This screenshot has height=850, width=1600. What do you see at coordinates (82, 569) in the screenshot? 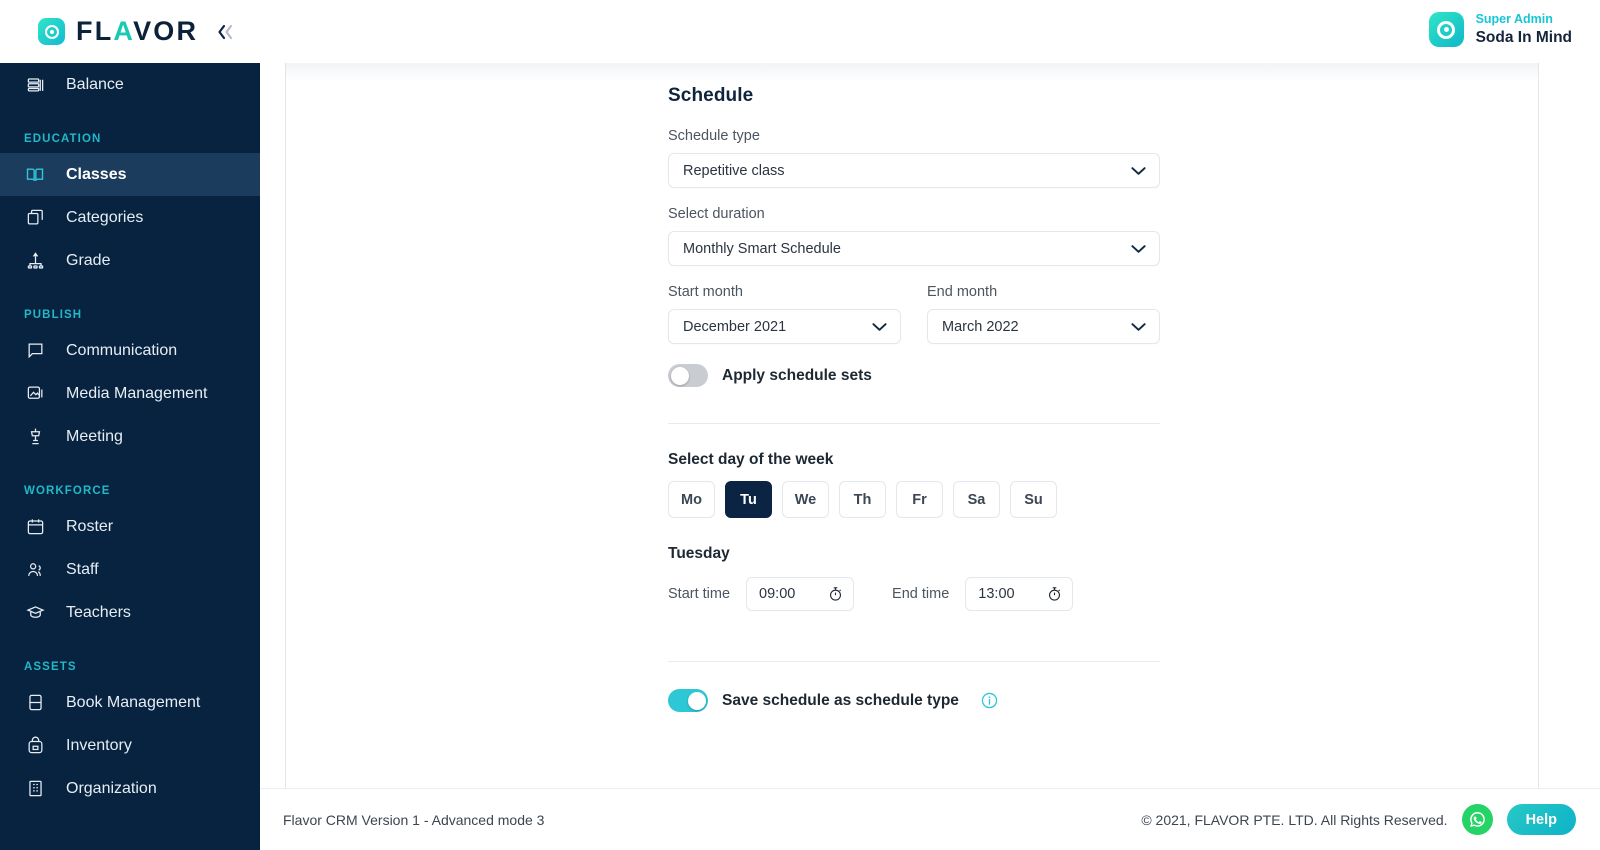
I see `sidebar-item-label: Staff` at bounding box center [82, 569].